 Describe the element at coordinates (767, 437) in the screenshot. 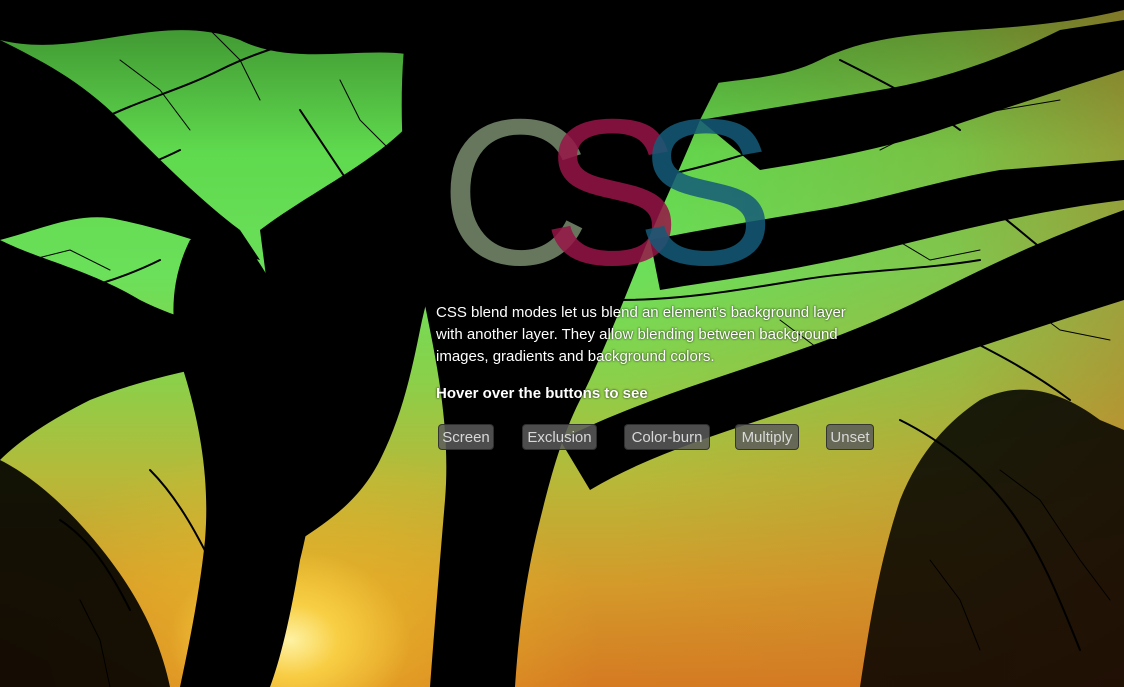

I see `multiply-button: Multiply` at that location.